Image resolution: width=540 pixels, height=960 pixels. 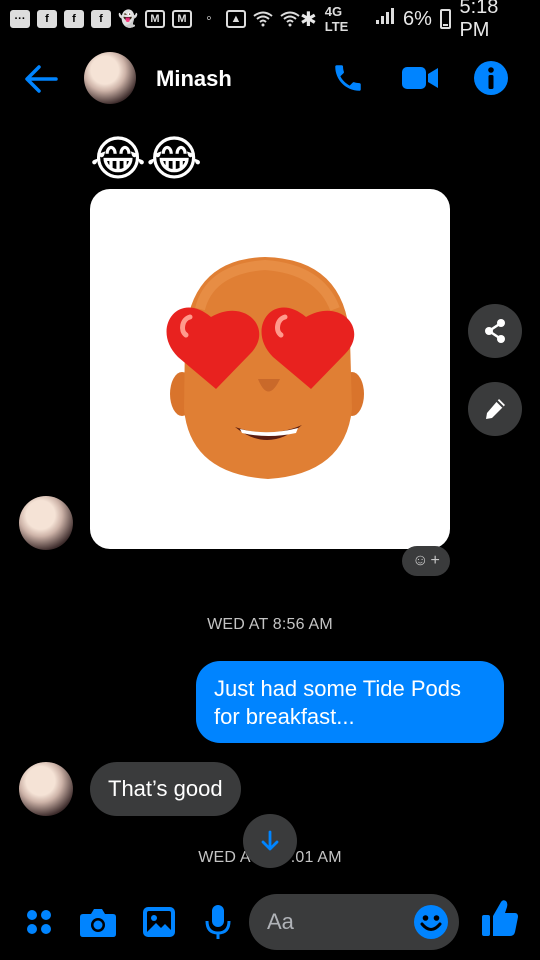 I want to click on info-button, so click(x=491, y=78).